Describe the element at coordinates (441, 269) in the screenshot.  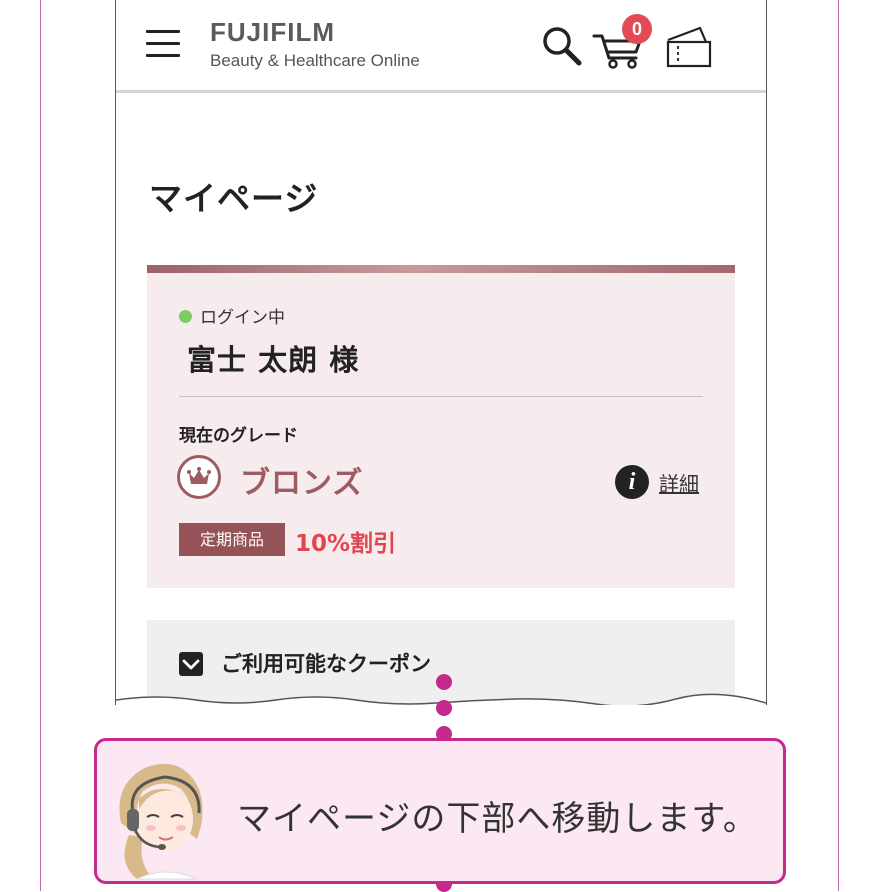
I see `card-accent-bar` at that location.